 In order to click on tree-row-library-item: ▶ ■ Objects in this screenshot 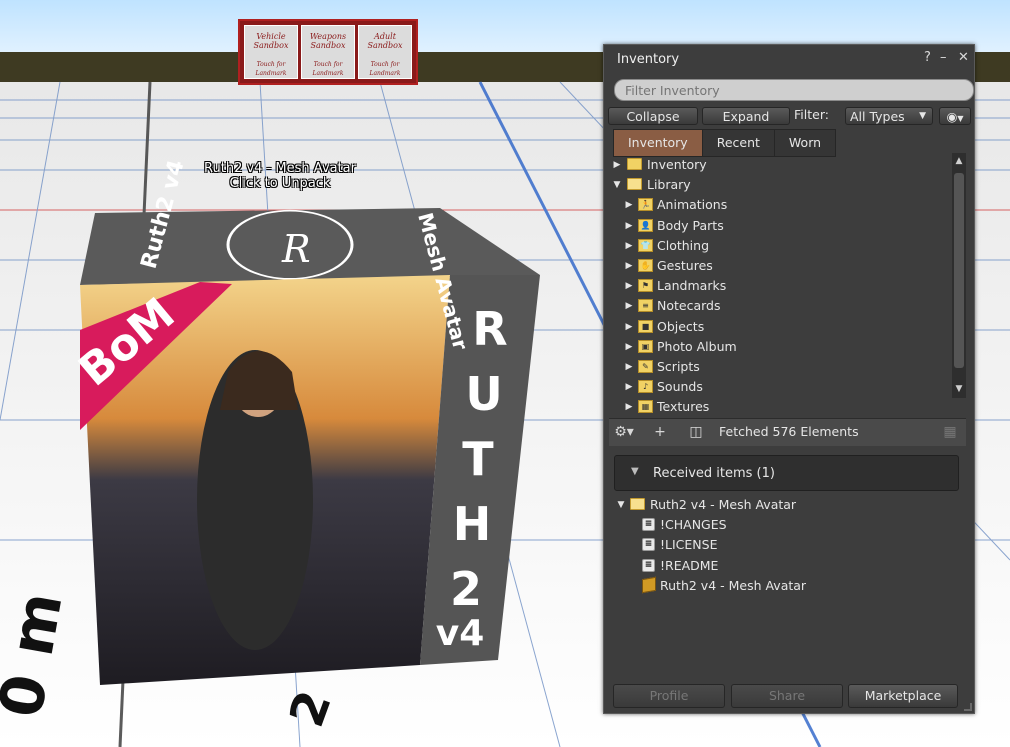, I will do `click(782, 327)`.